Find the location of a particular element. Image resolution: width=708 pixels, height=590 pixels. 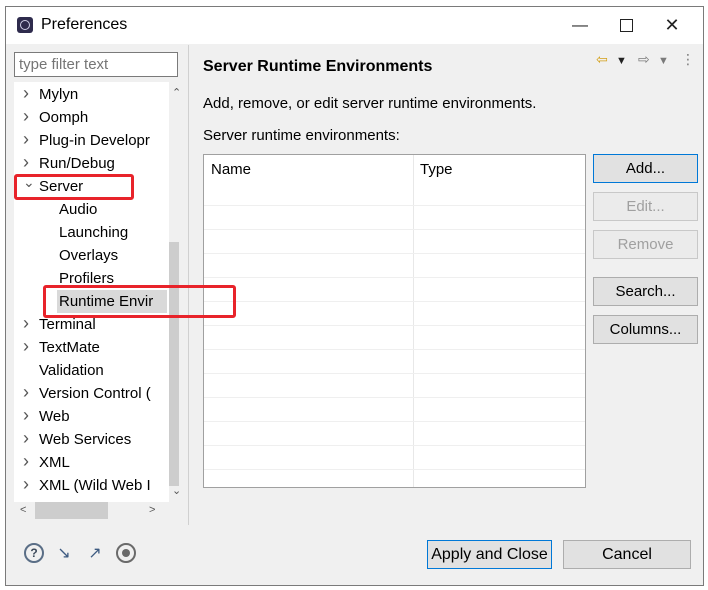

tree-item-label: Web is located at coordinates (54, 416).